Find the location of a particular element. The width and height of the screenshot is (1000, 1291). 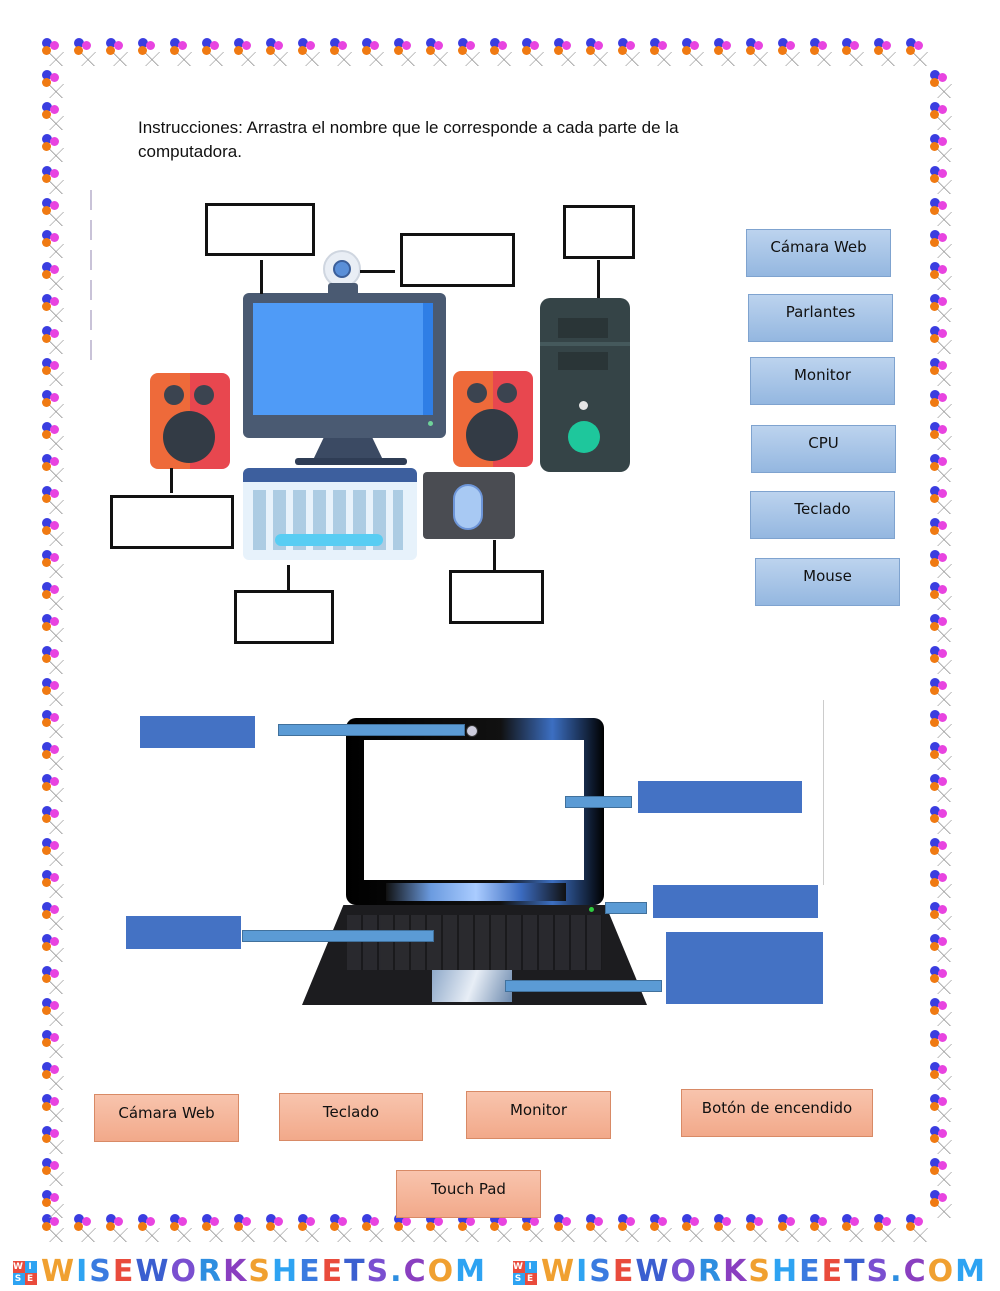

monitor-image is located at coordinates (344, 365).